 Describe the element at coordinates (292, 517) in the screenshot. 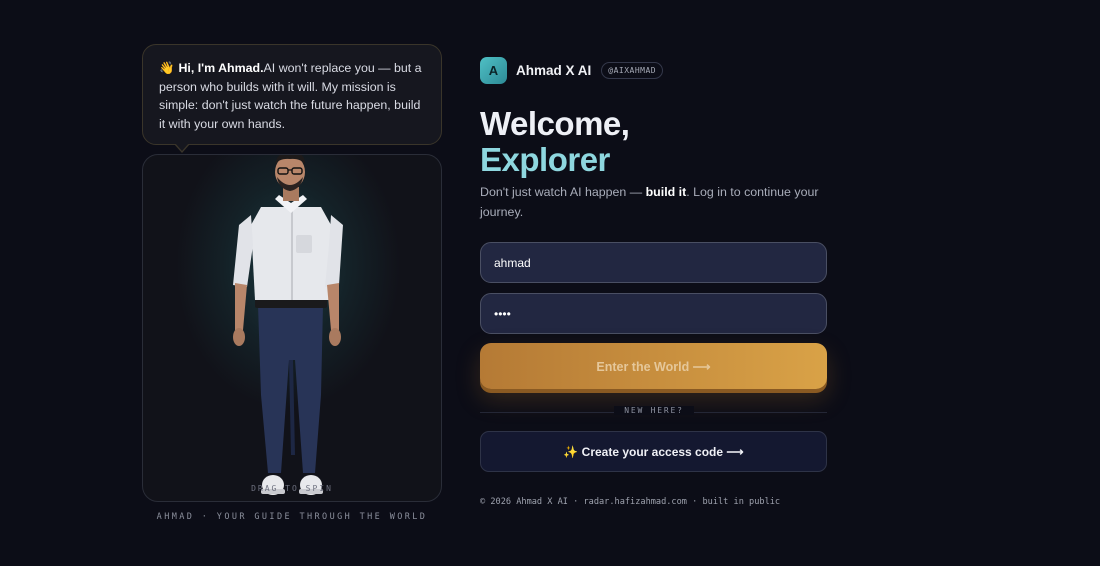

I see `avatar-caption: AHMAD · YOUR GUIDE THROUGH THE WORLD` at that location.